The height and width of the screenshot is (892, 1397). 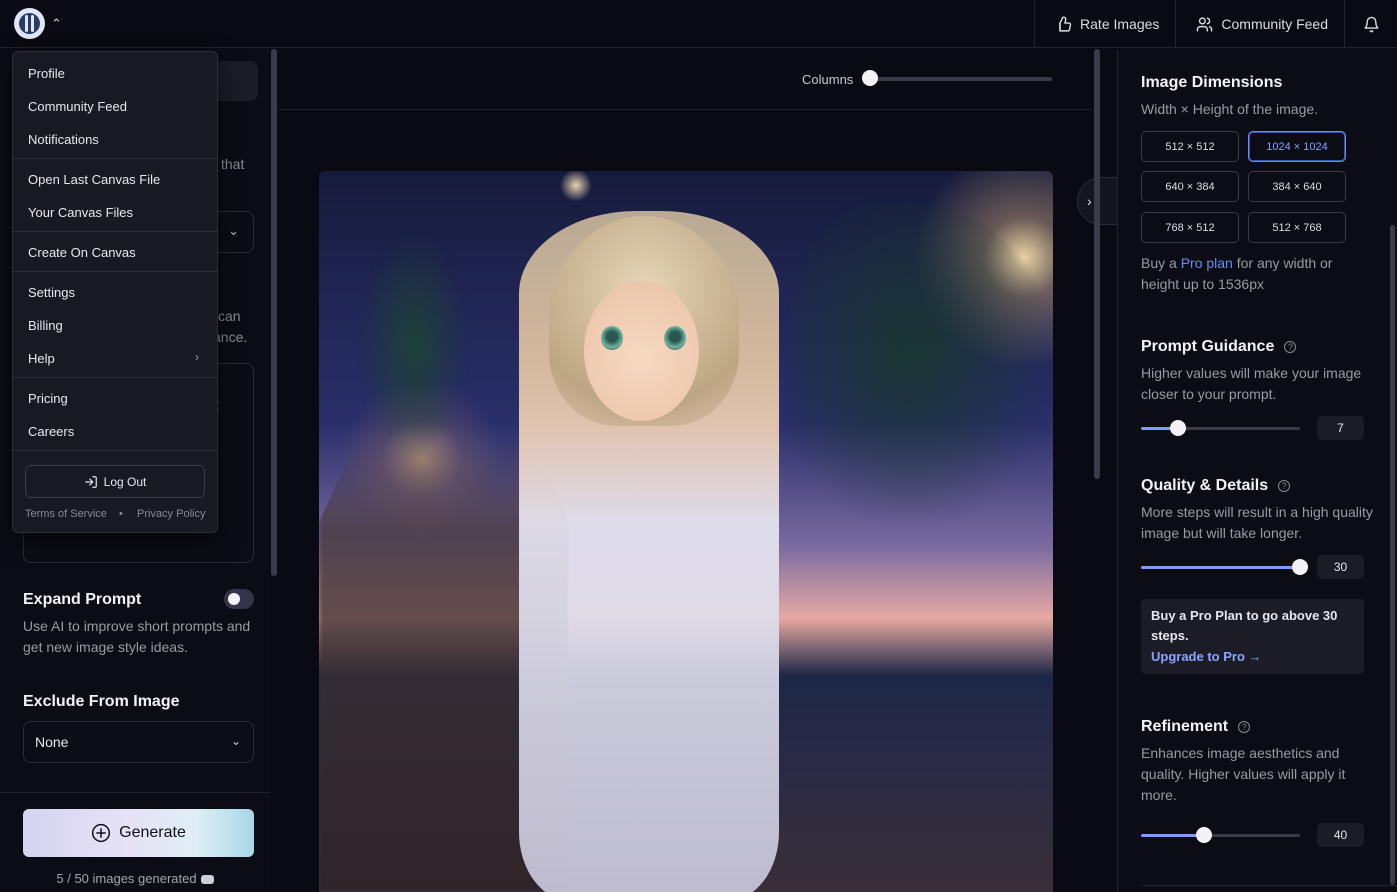 I want to click on menu-item-help: Help, so click(x=41, y=358).